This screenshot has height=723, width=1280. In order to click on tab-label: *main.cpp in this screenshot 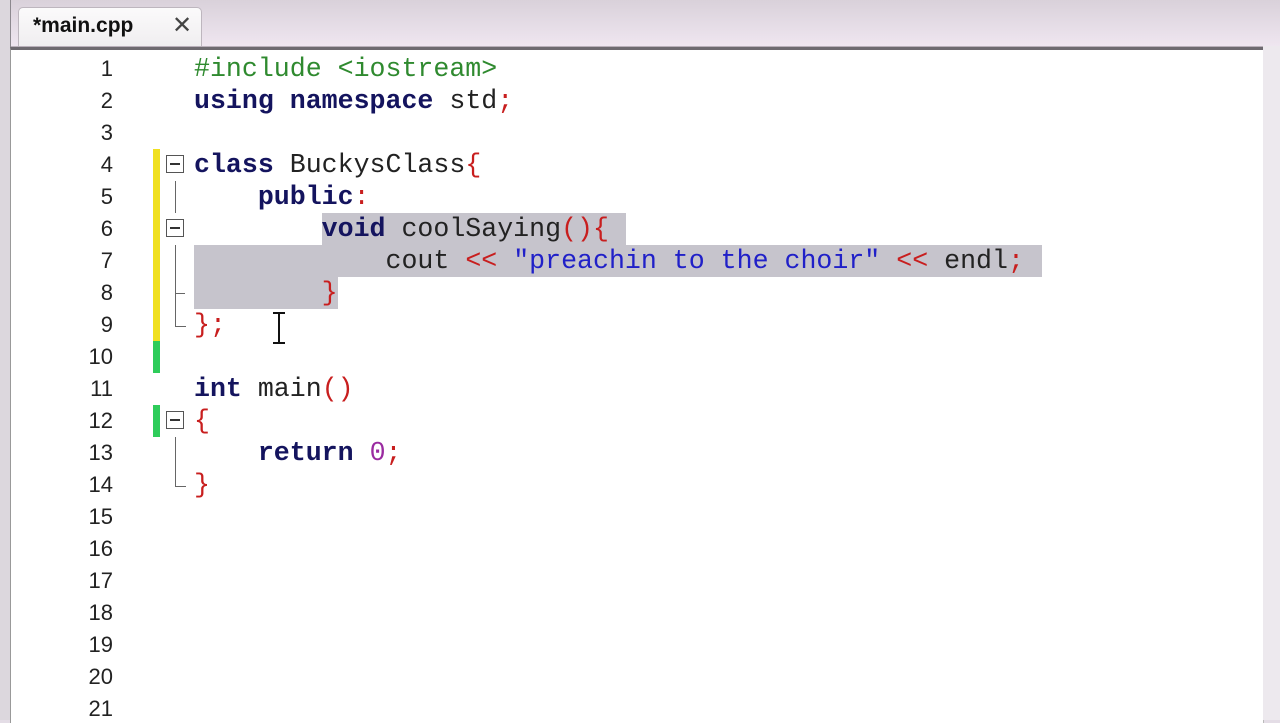, I will do `click(83, 25)`.